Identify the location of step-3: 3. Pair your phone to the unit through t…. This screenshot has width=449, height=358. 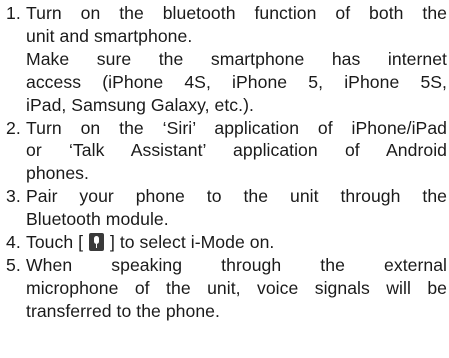
(224, 208).